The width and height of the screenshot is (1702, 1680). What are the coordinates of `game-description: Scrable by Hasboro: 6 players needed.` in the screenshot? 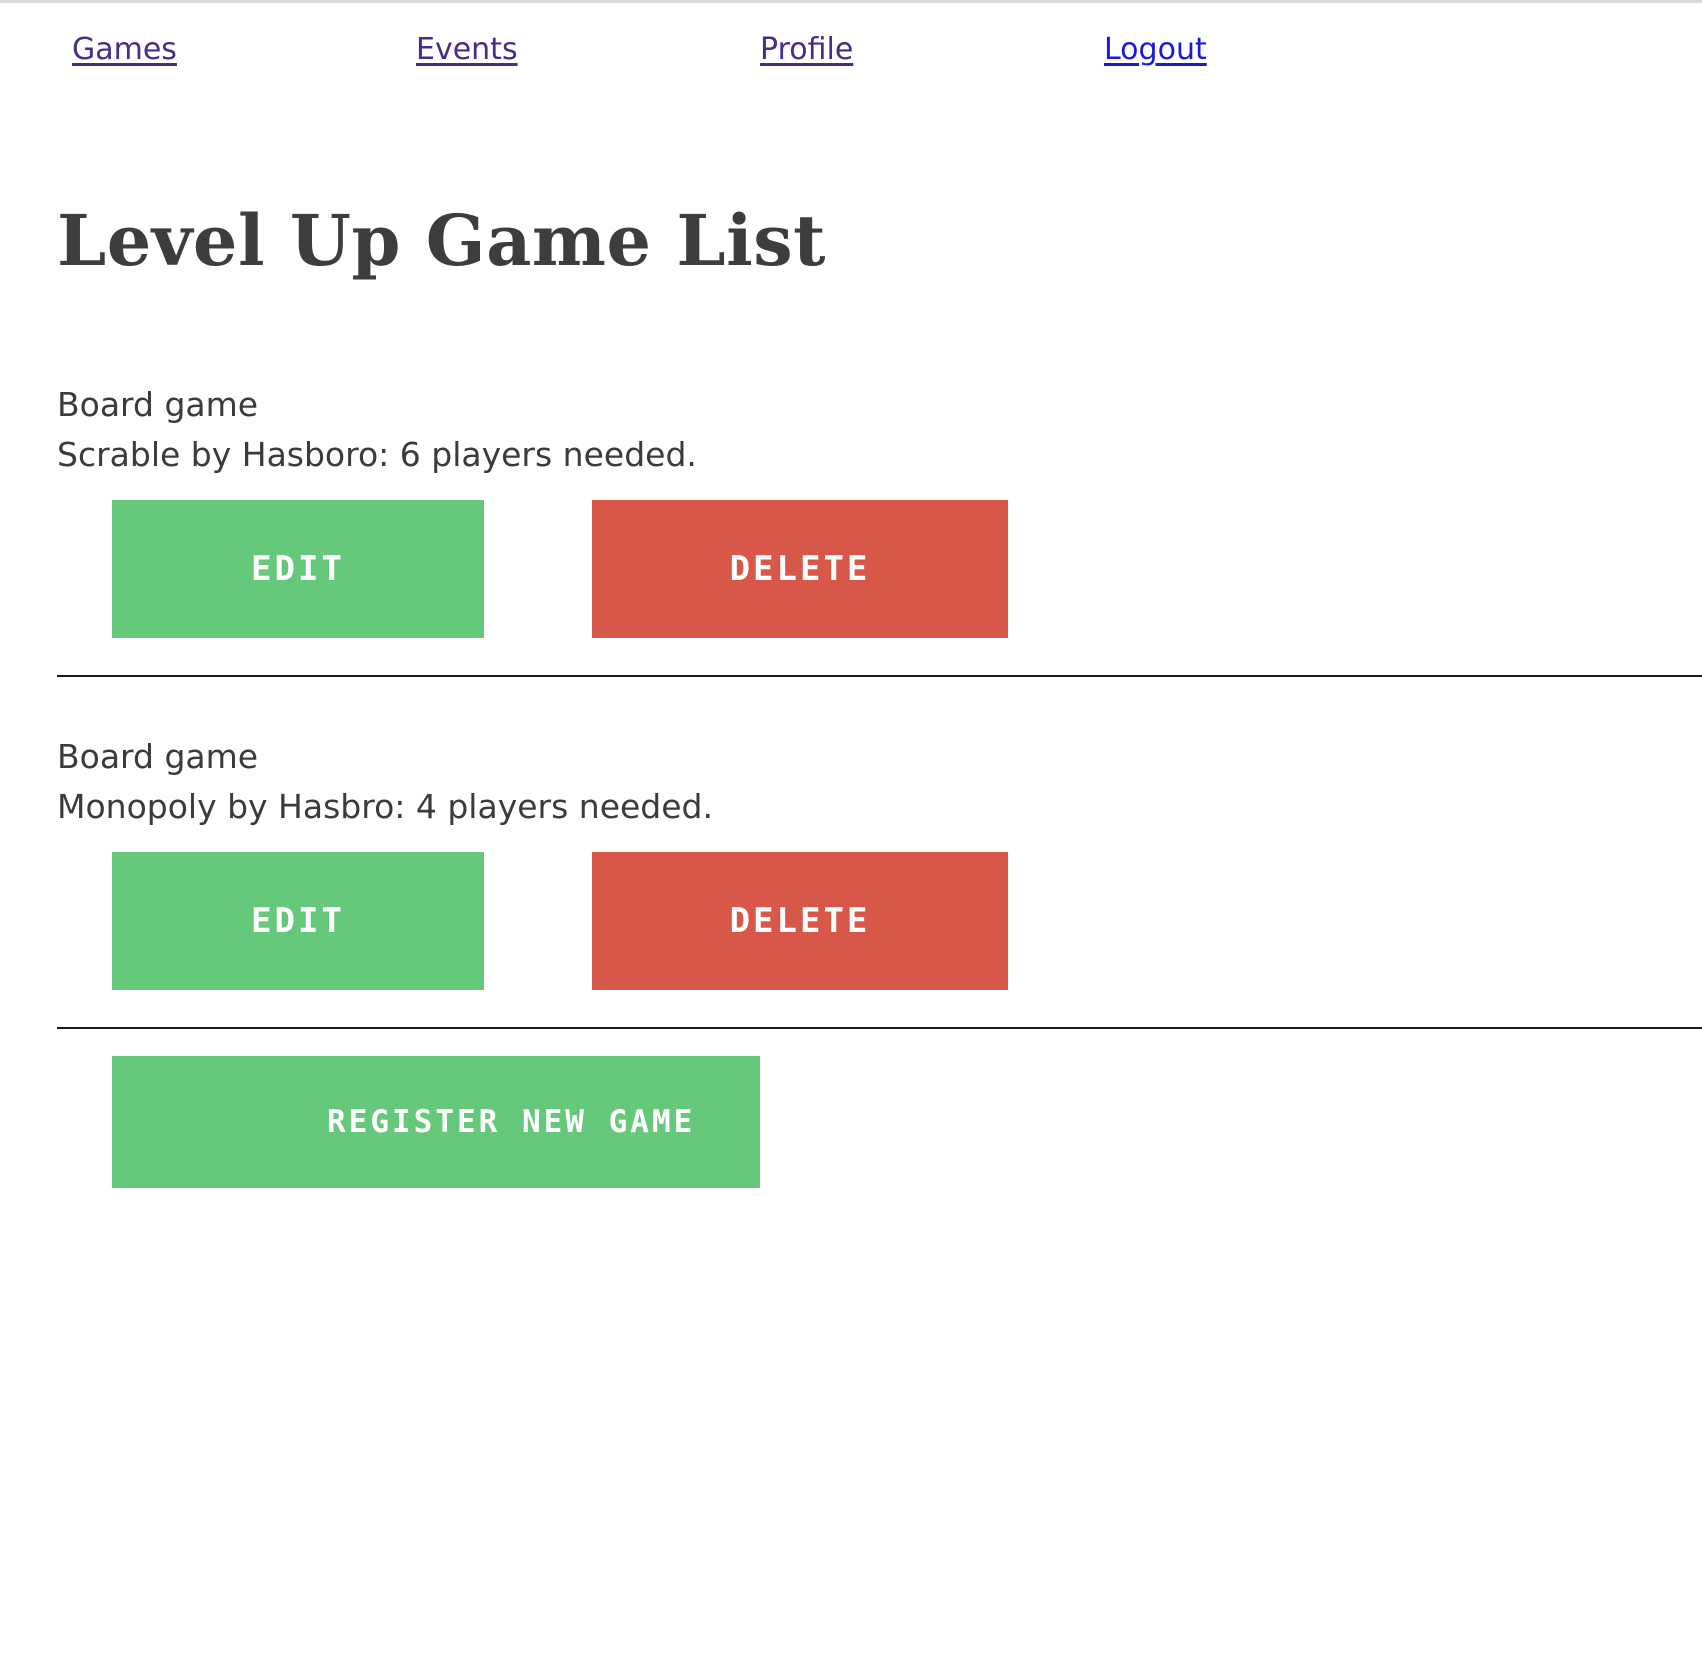 It's located at (377, 454).